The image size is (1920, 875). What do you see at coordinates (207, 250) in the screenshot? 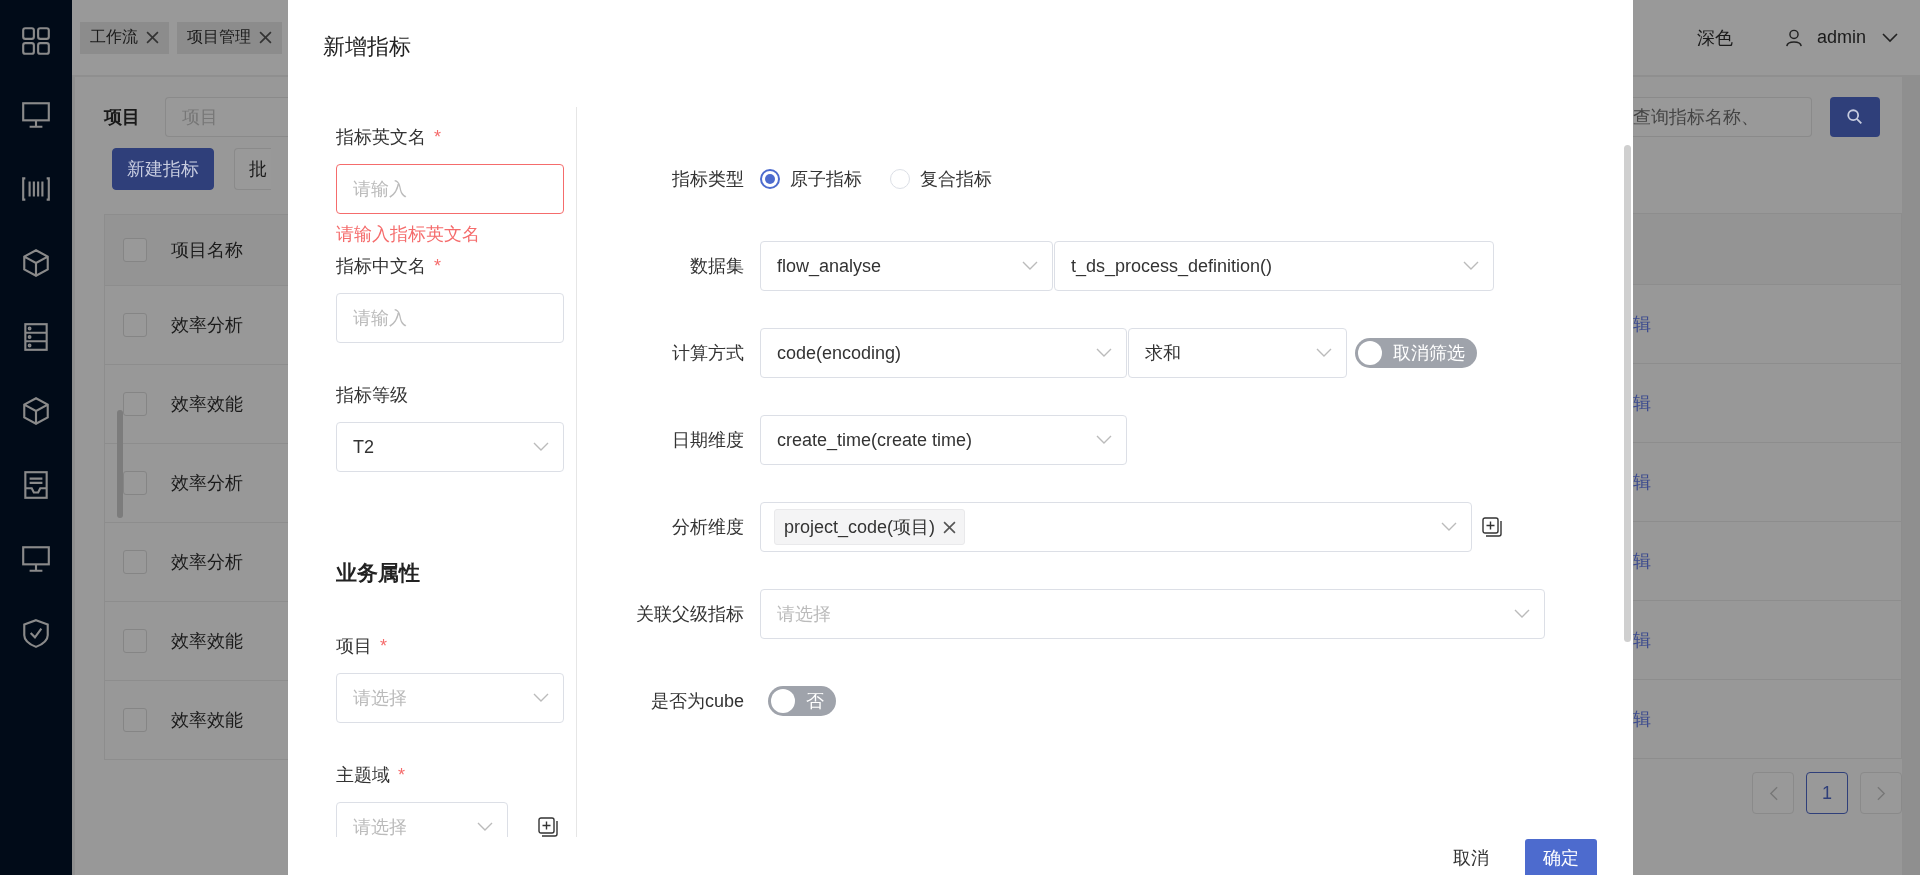
I see `column-header: 项目名称` at bounding box center [207, 250].